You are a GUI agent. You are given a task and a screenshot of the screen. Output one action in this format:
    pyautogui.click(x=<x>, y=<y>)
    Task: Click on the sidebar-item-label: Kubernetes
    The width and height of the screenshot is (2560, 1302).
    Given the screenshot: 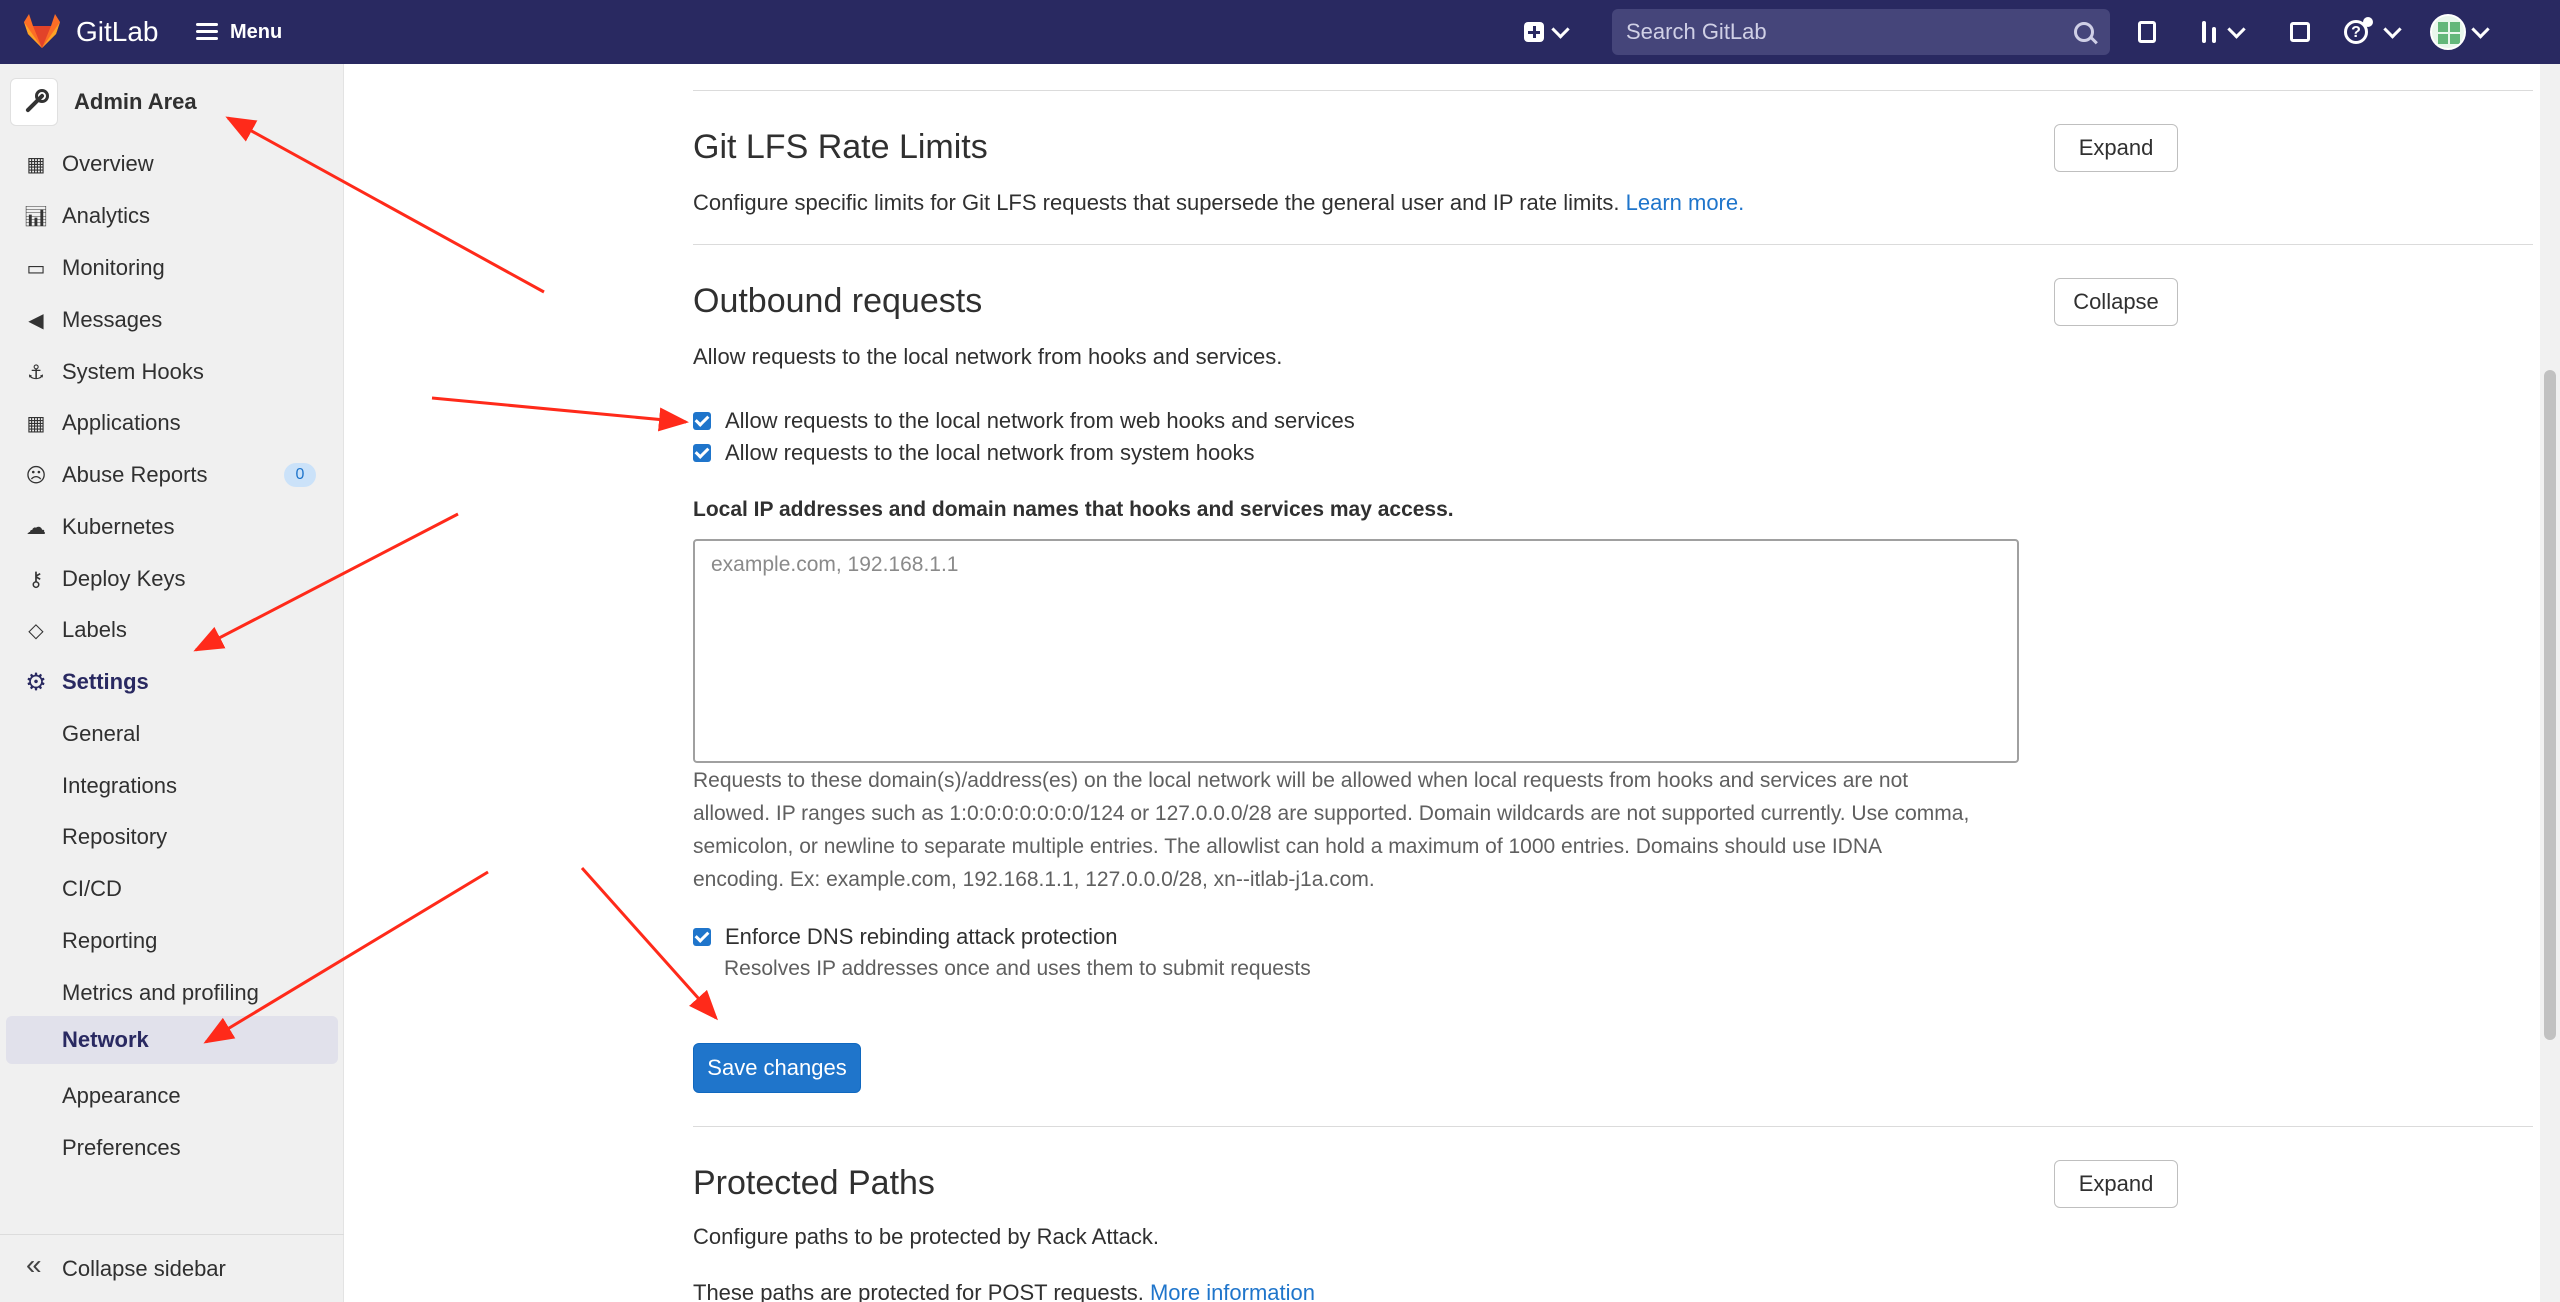 What is the action you would take?
    pyautogui.click(x=118, y=526)
    